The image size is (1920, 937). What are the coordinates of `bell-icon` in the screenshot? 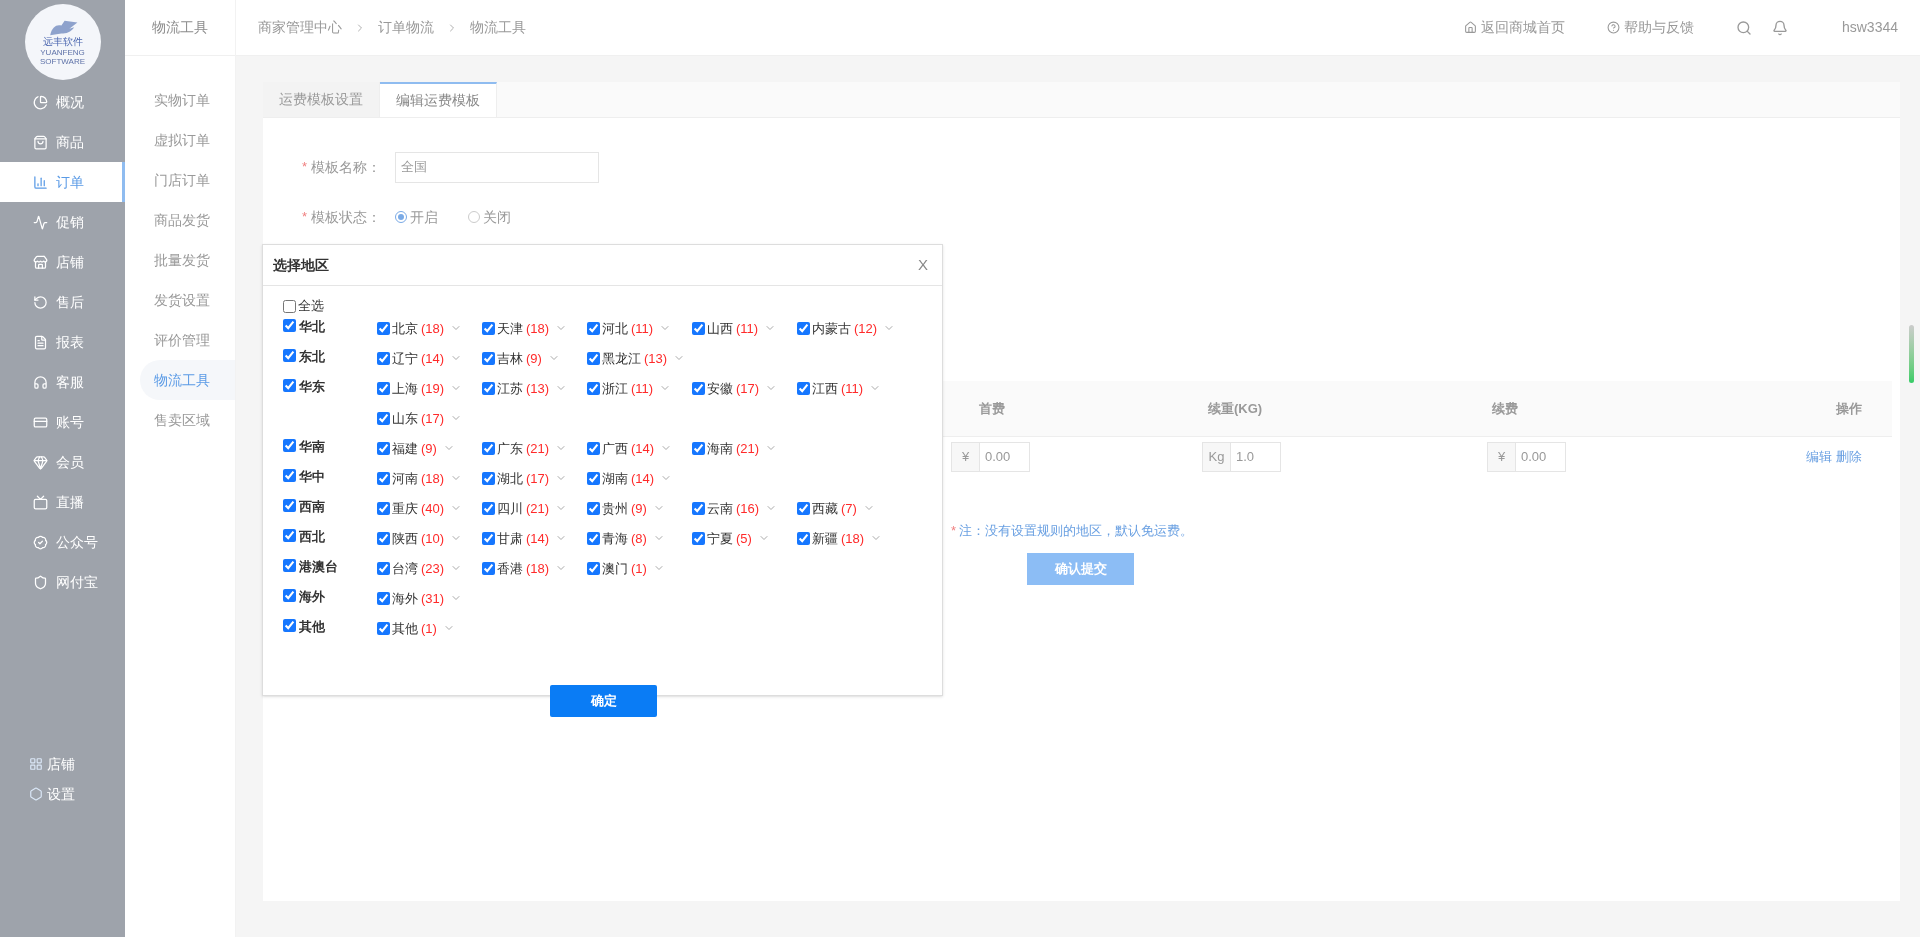 It's located at (1779, 27).